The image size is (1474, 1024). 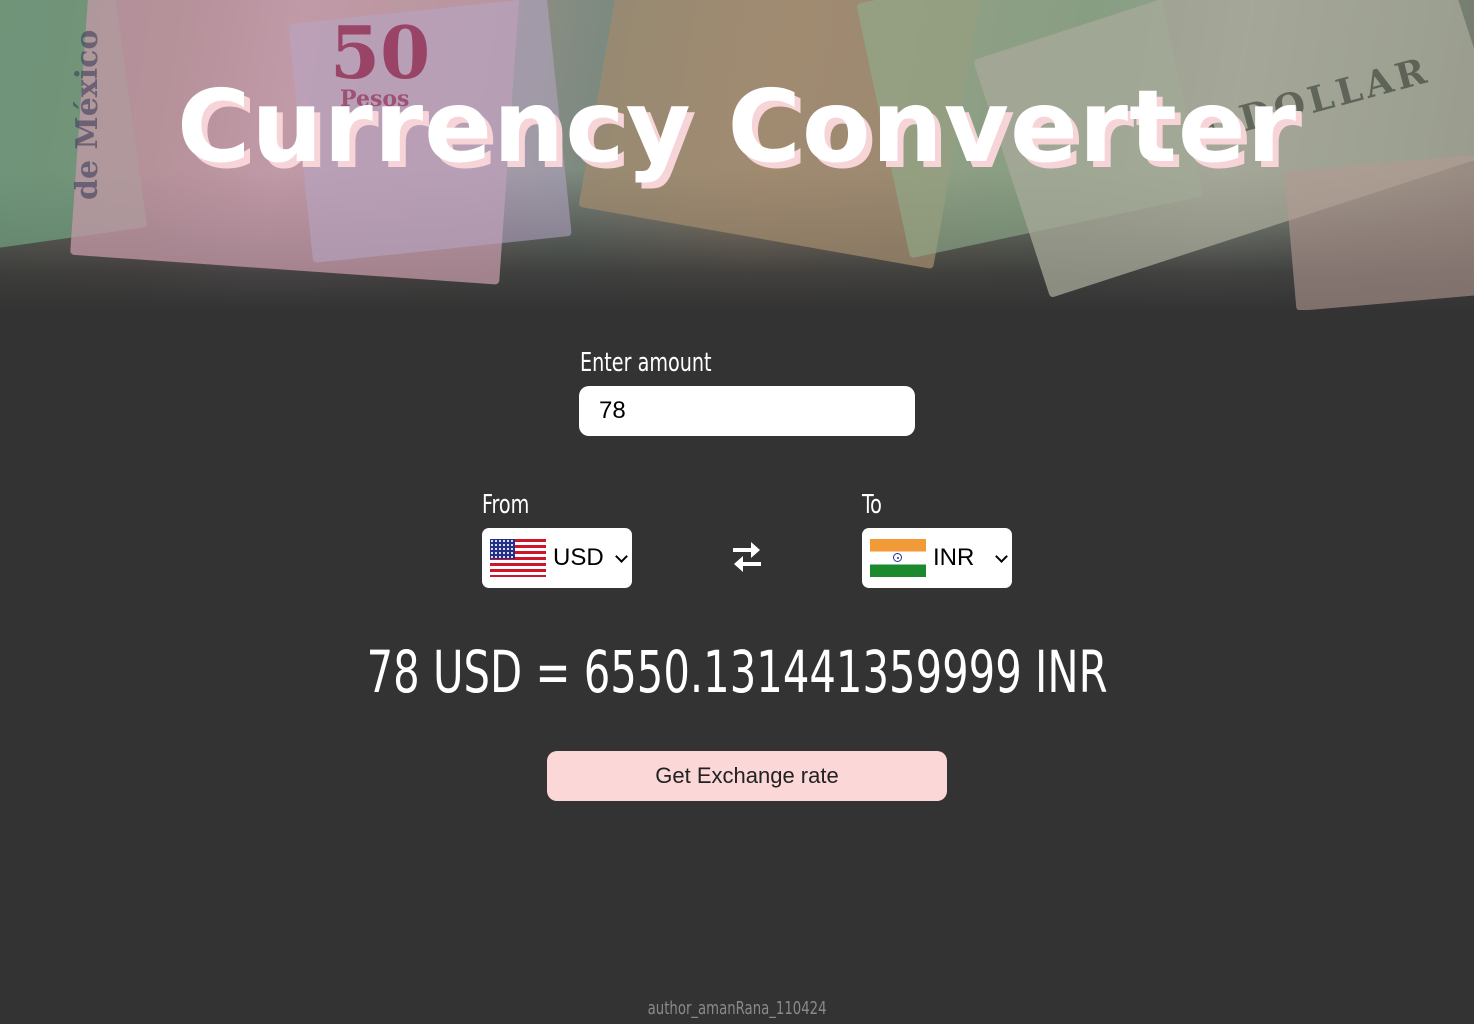 What do you see at coordinates (518, 558) in the screenshot?
I see `us-flag-icon` at bounding box center [518, 558].